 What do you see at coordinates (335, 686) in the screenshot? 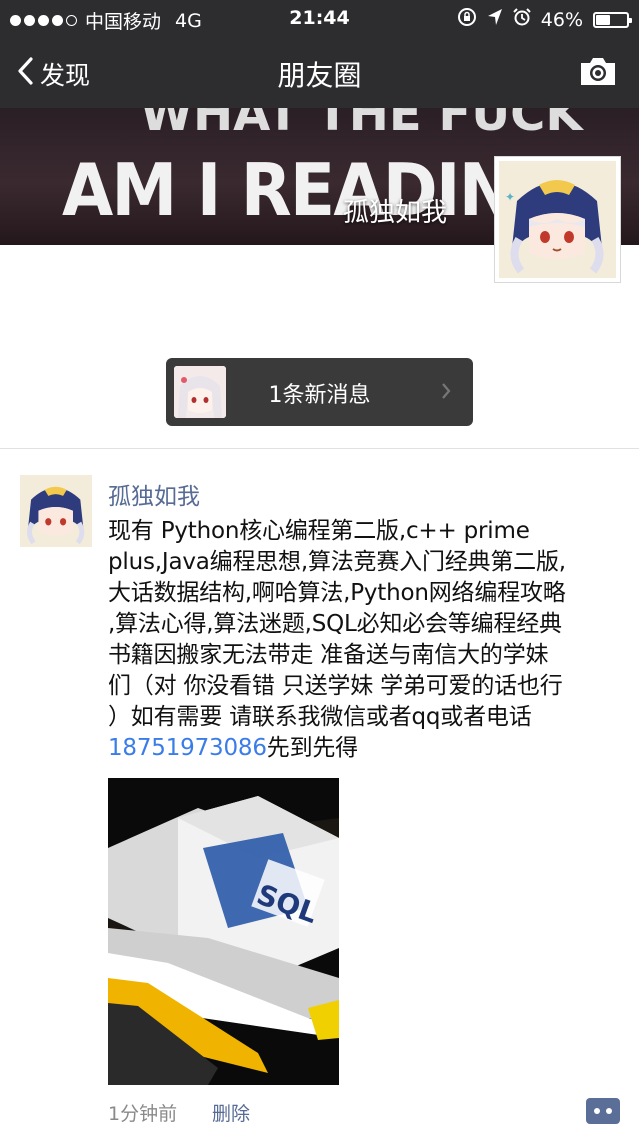
I see `post-text-line: 们（对 你没看错 只送学妹 学弟可爱的话也行` at bounding box center [335, 686].